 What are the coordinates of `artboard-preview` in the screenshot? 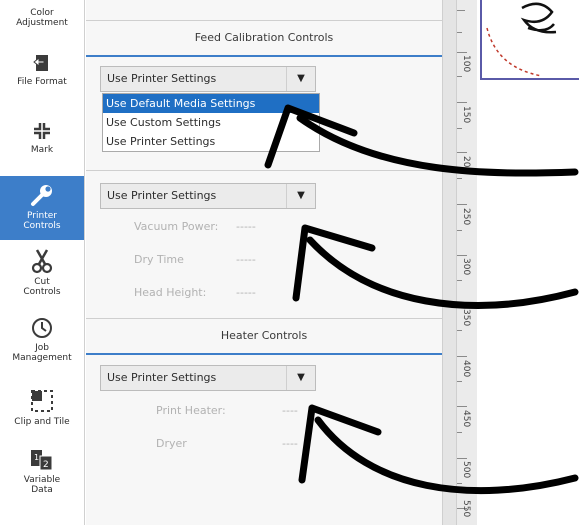 It's located at (529, 40).